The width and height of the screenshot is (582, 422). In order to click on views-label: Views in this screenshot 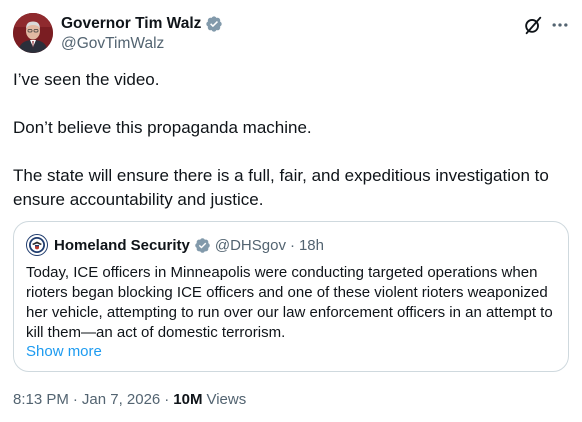, I will do `click(226, 399)`.